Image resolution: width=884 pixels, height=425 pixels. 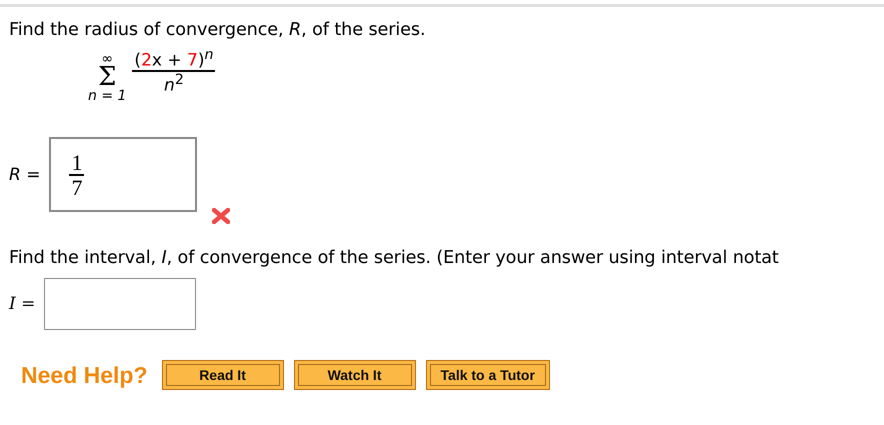 I want to click on upper-limit: ∞, so click(x=107, y=59).